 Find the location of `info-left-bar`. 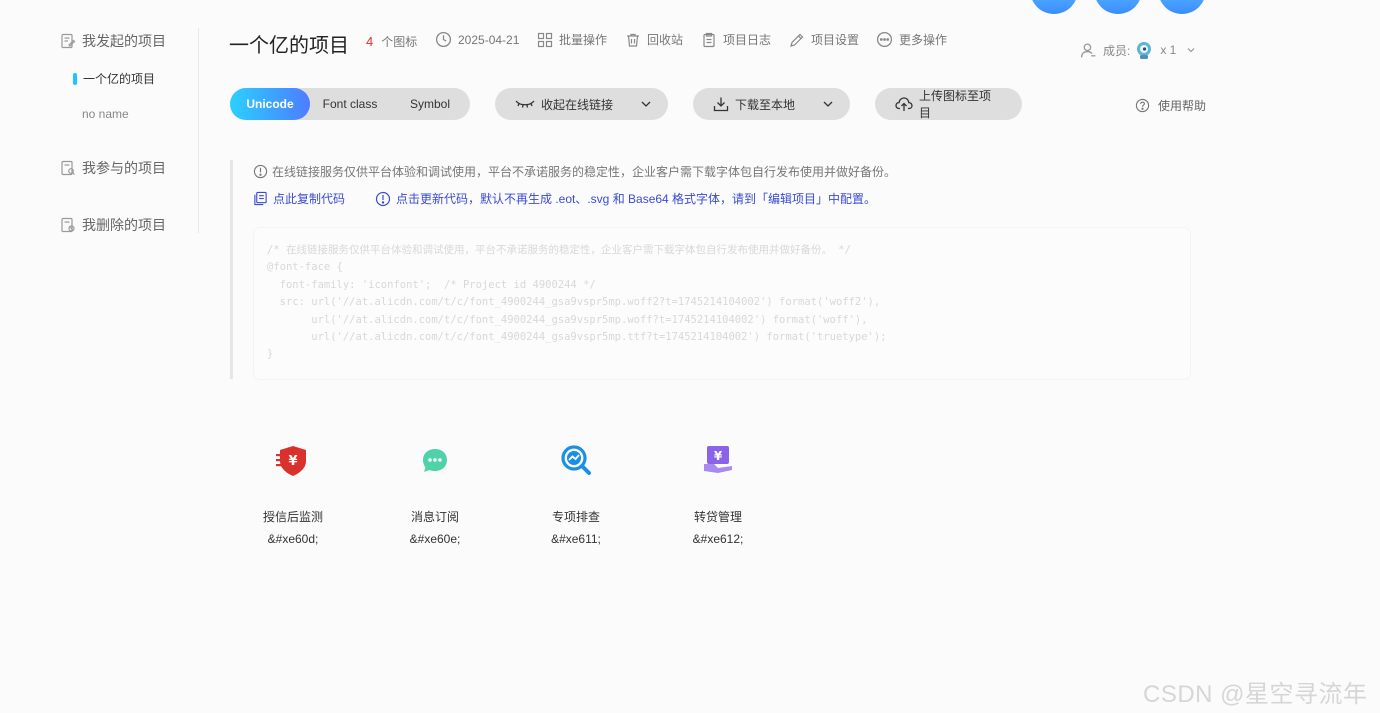

info-left-bar is located at coordinates (231, 269).